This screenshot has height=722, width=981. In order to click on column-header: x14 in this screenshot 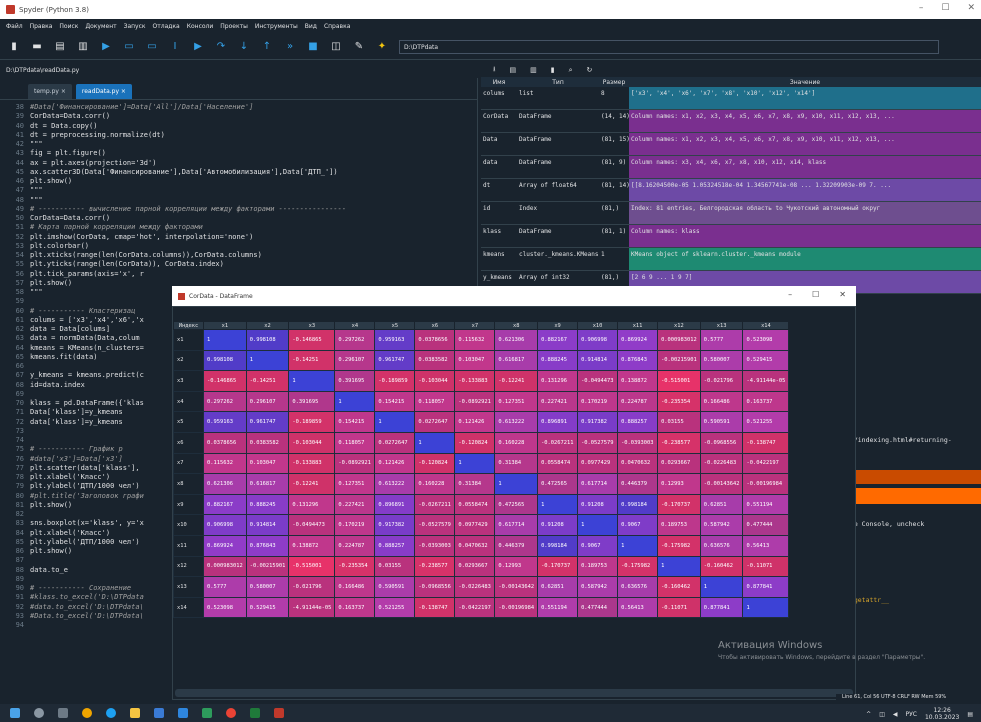, I will do `click(766, 325)`.